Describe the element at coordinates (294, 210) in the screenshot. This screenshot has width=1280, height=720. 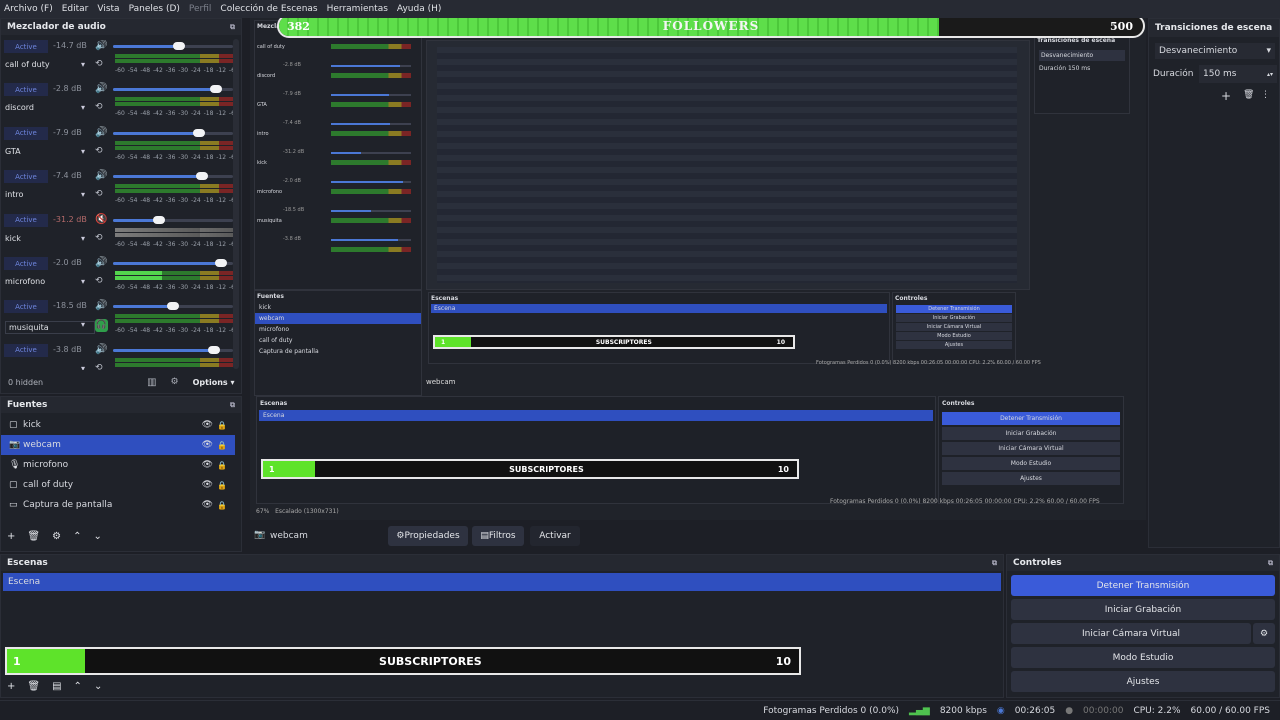
I see `inner-channel-db: -18.5 dB` at that location.